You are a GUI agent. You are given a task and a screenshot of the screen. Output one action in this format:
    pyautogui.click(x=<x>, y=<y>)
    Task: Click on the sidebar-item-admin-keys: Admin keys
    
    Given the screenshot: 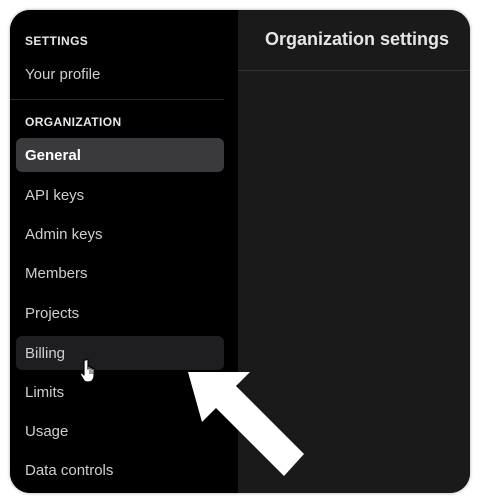 What is the action you would take?
    pyautogui.click(x=120, y=234)
    